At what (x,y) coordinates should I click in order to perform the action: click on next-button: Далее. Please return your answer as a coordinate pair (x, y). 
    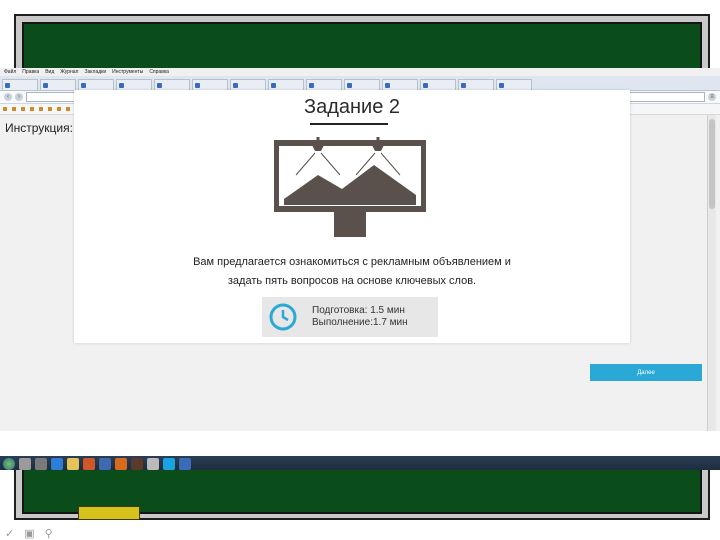
    Looking at the image, I should click on (646, 372).